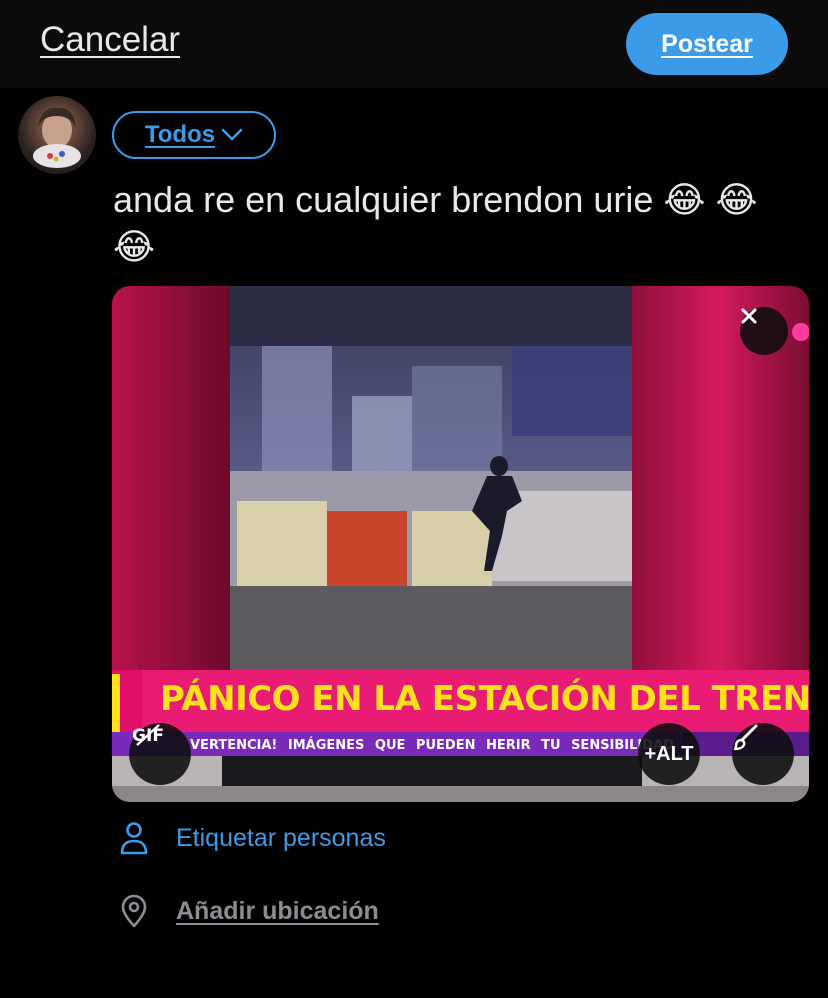  Describe the element at coordinates (232, 135) in the screenshot. I see `chevron-down-icon` at that location.